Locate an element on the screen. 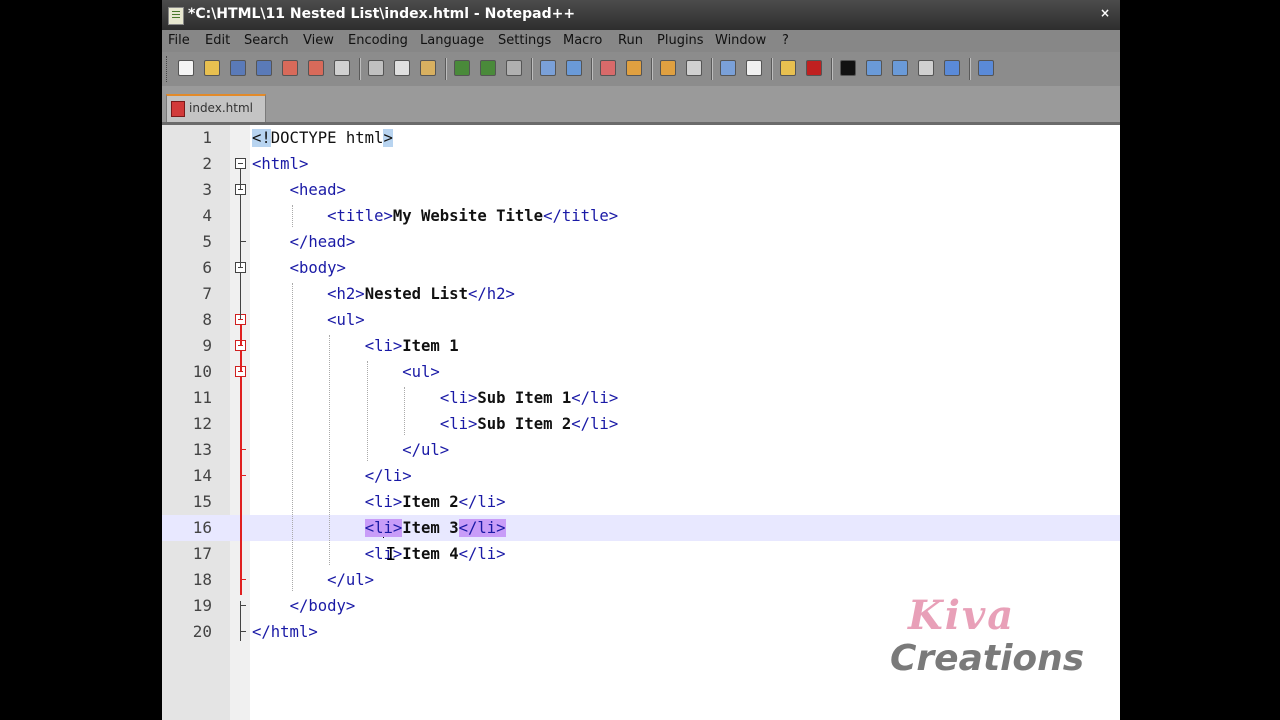  code-token: DOCTYPE html is located at coordinates (327, 138).